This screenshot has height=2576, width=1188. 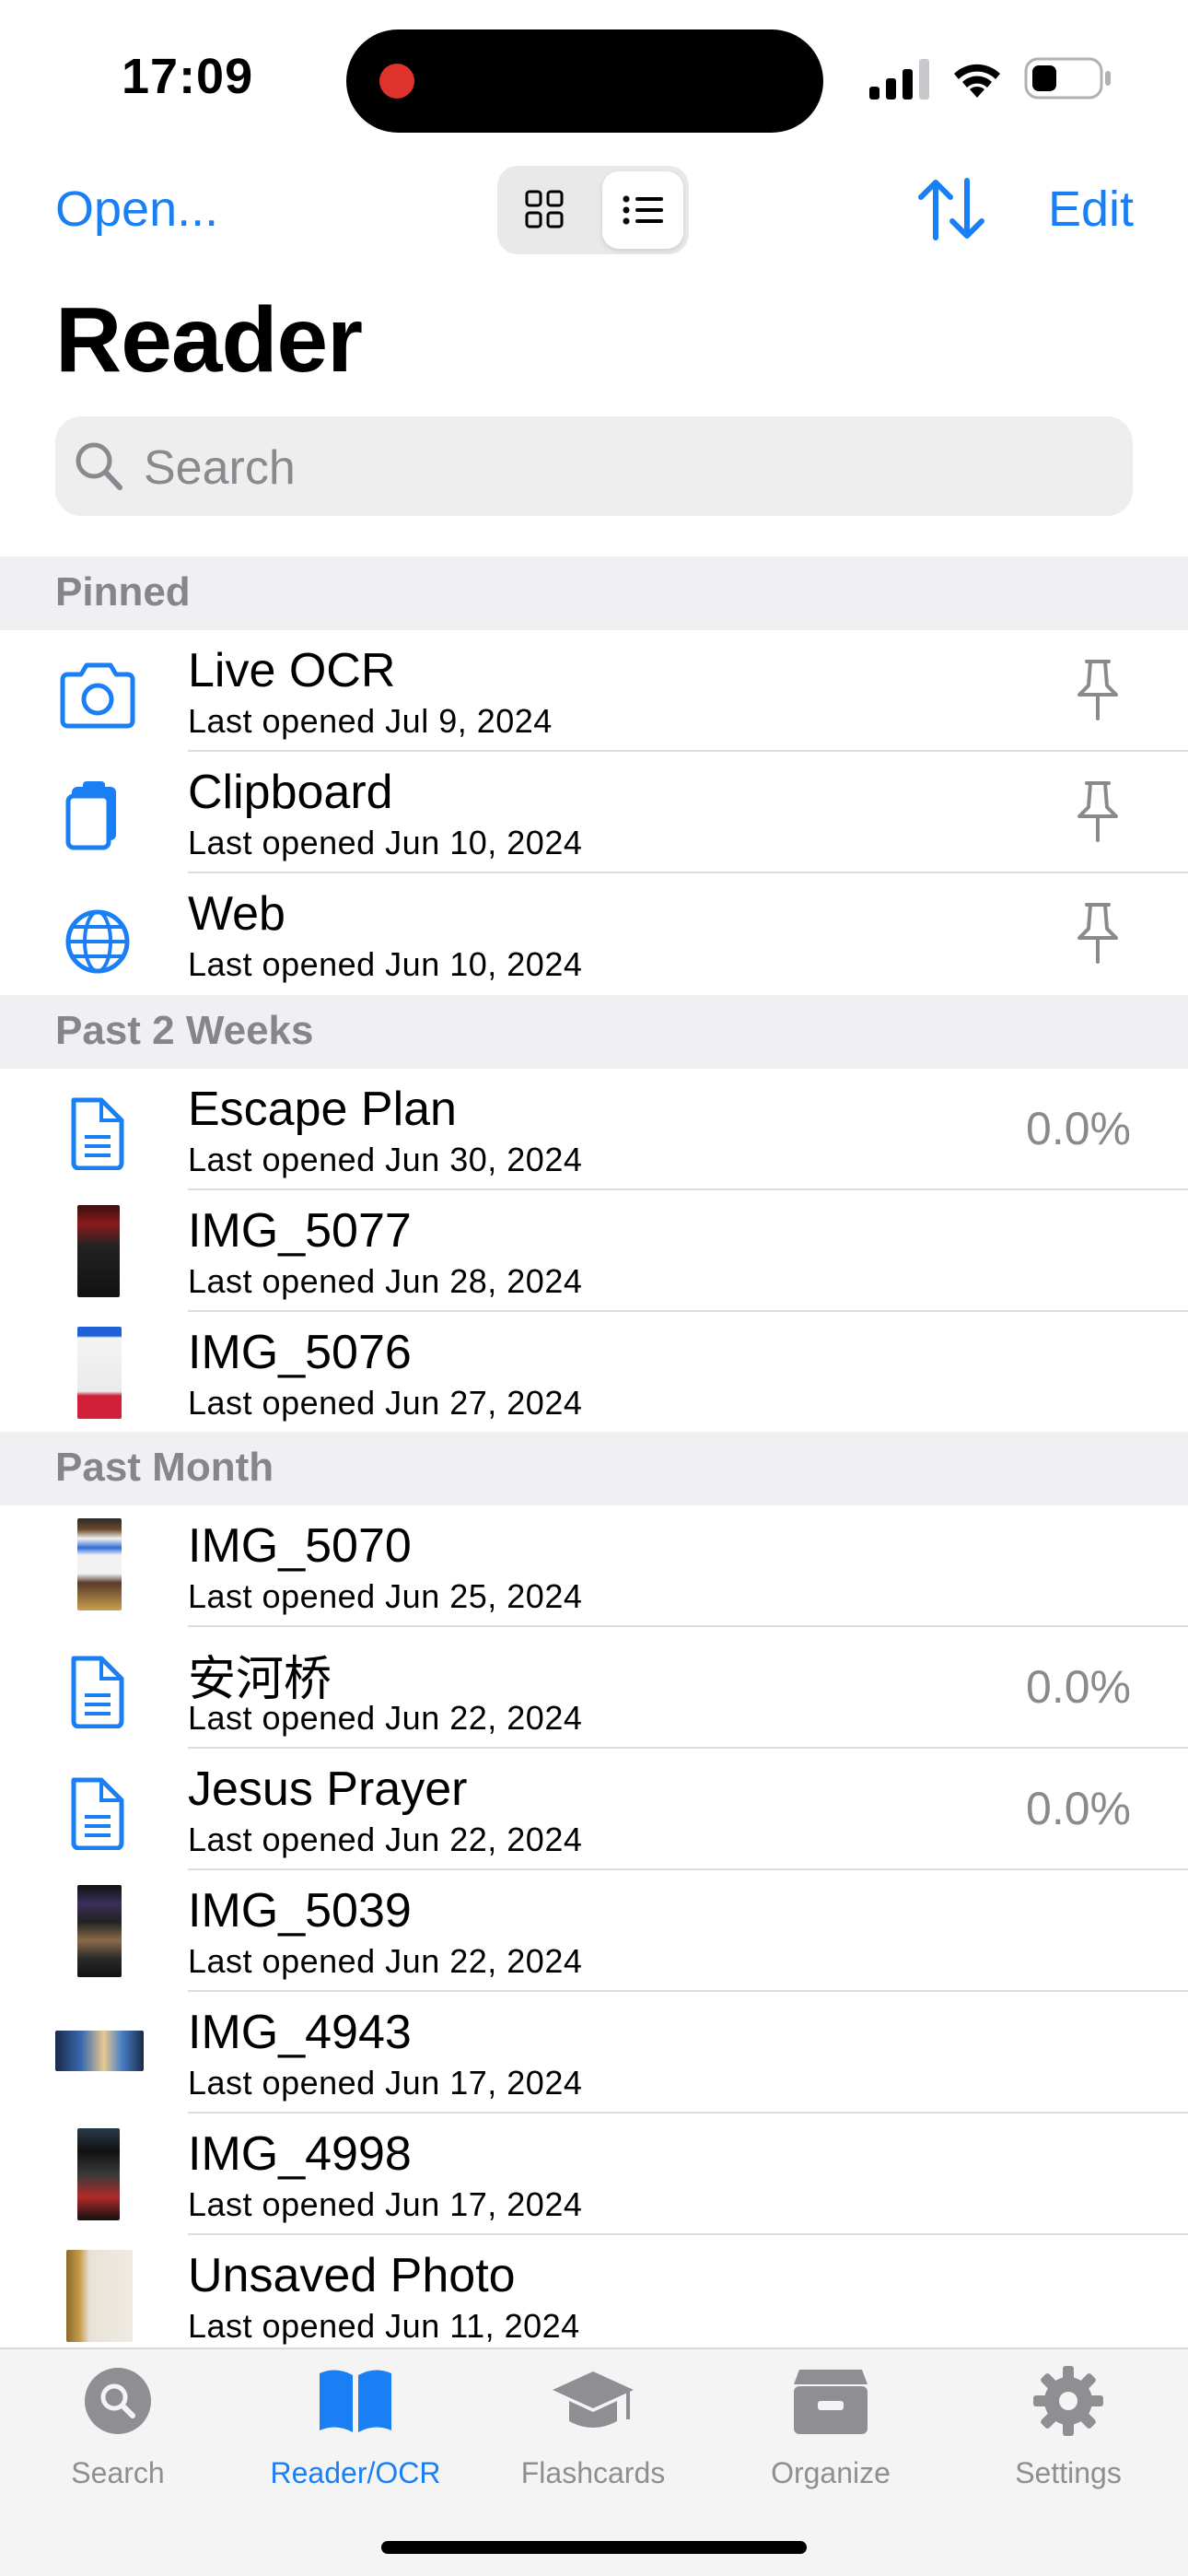 I want to click on list-item: IMG_5039 Last opened Jun 22, 2024, so click(x=594, y=1931).